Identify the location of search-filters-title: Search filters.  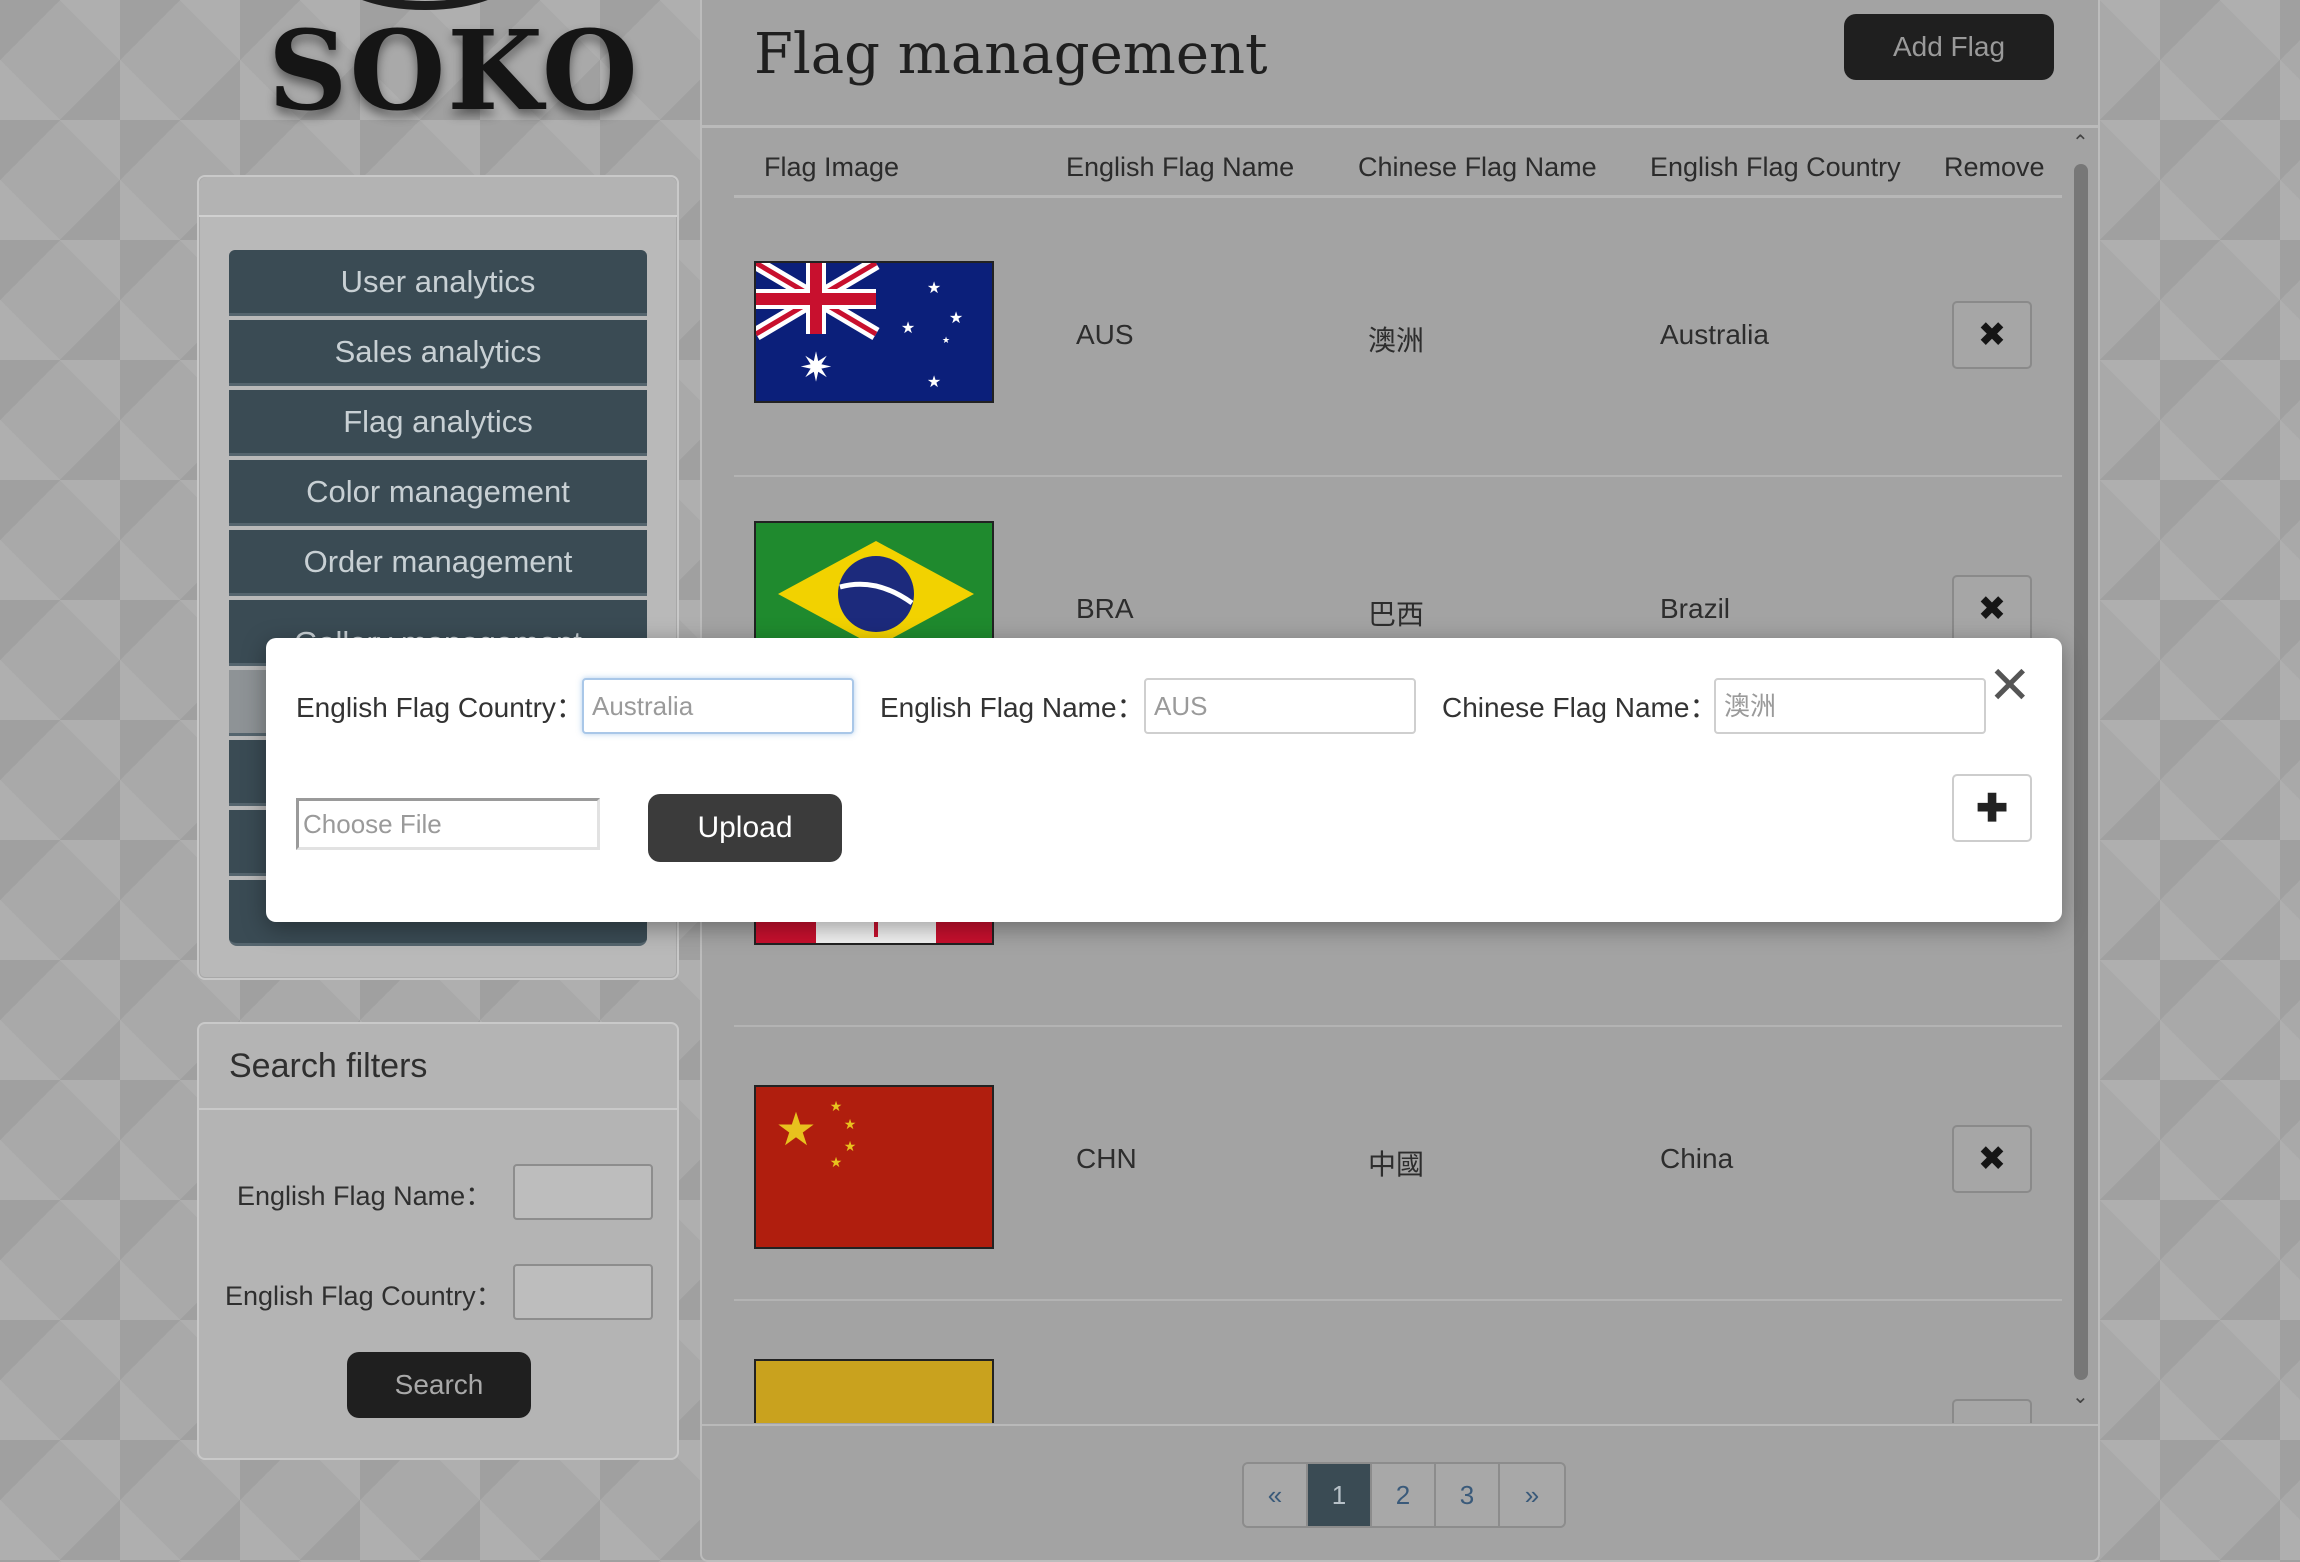
(438, 1067).